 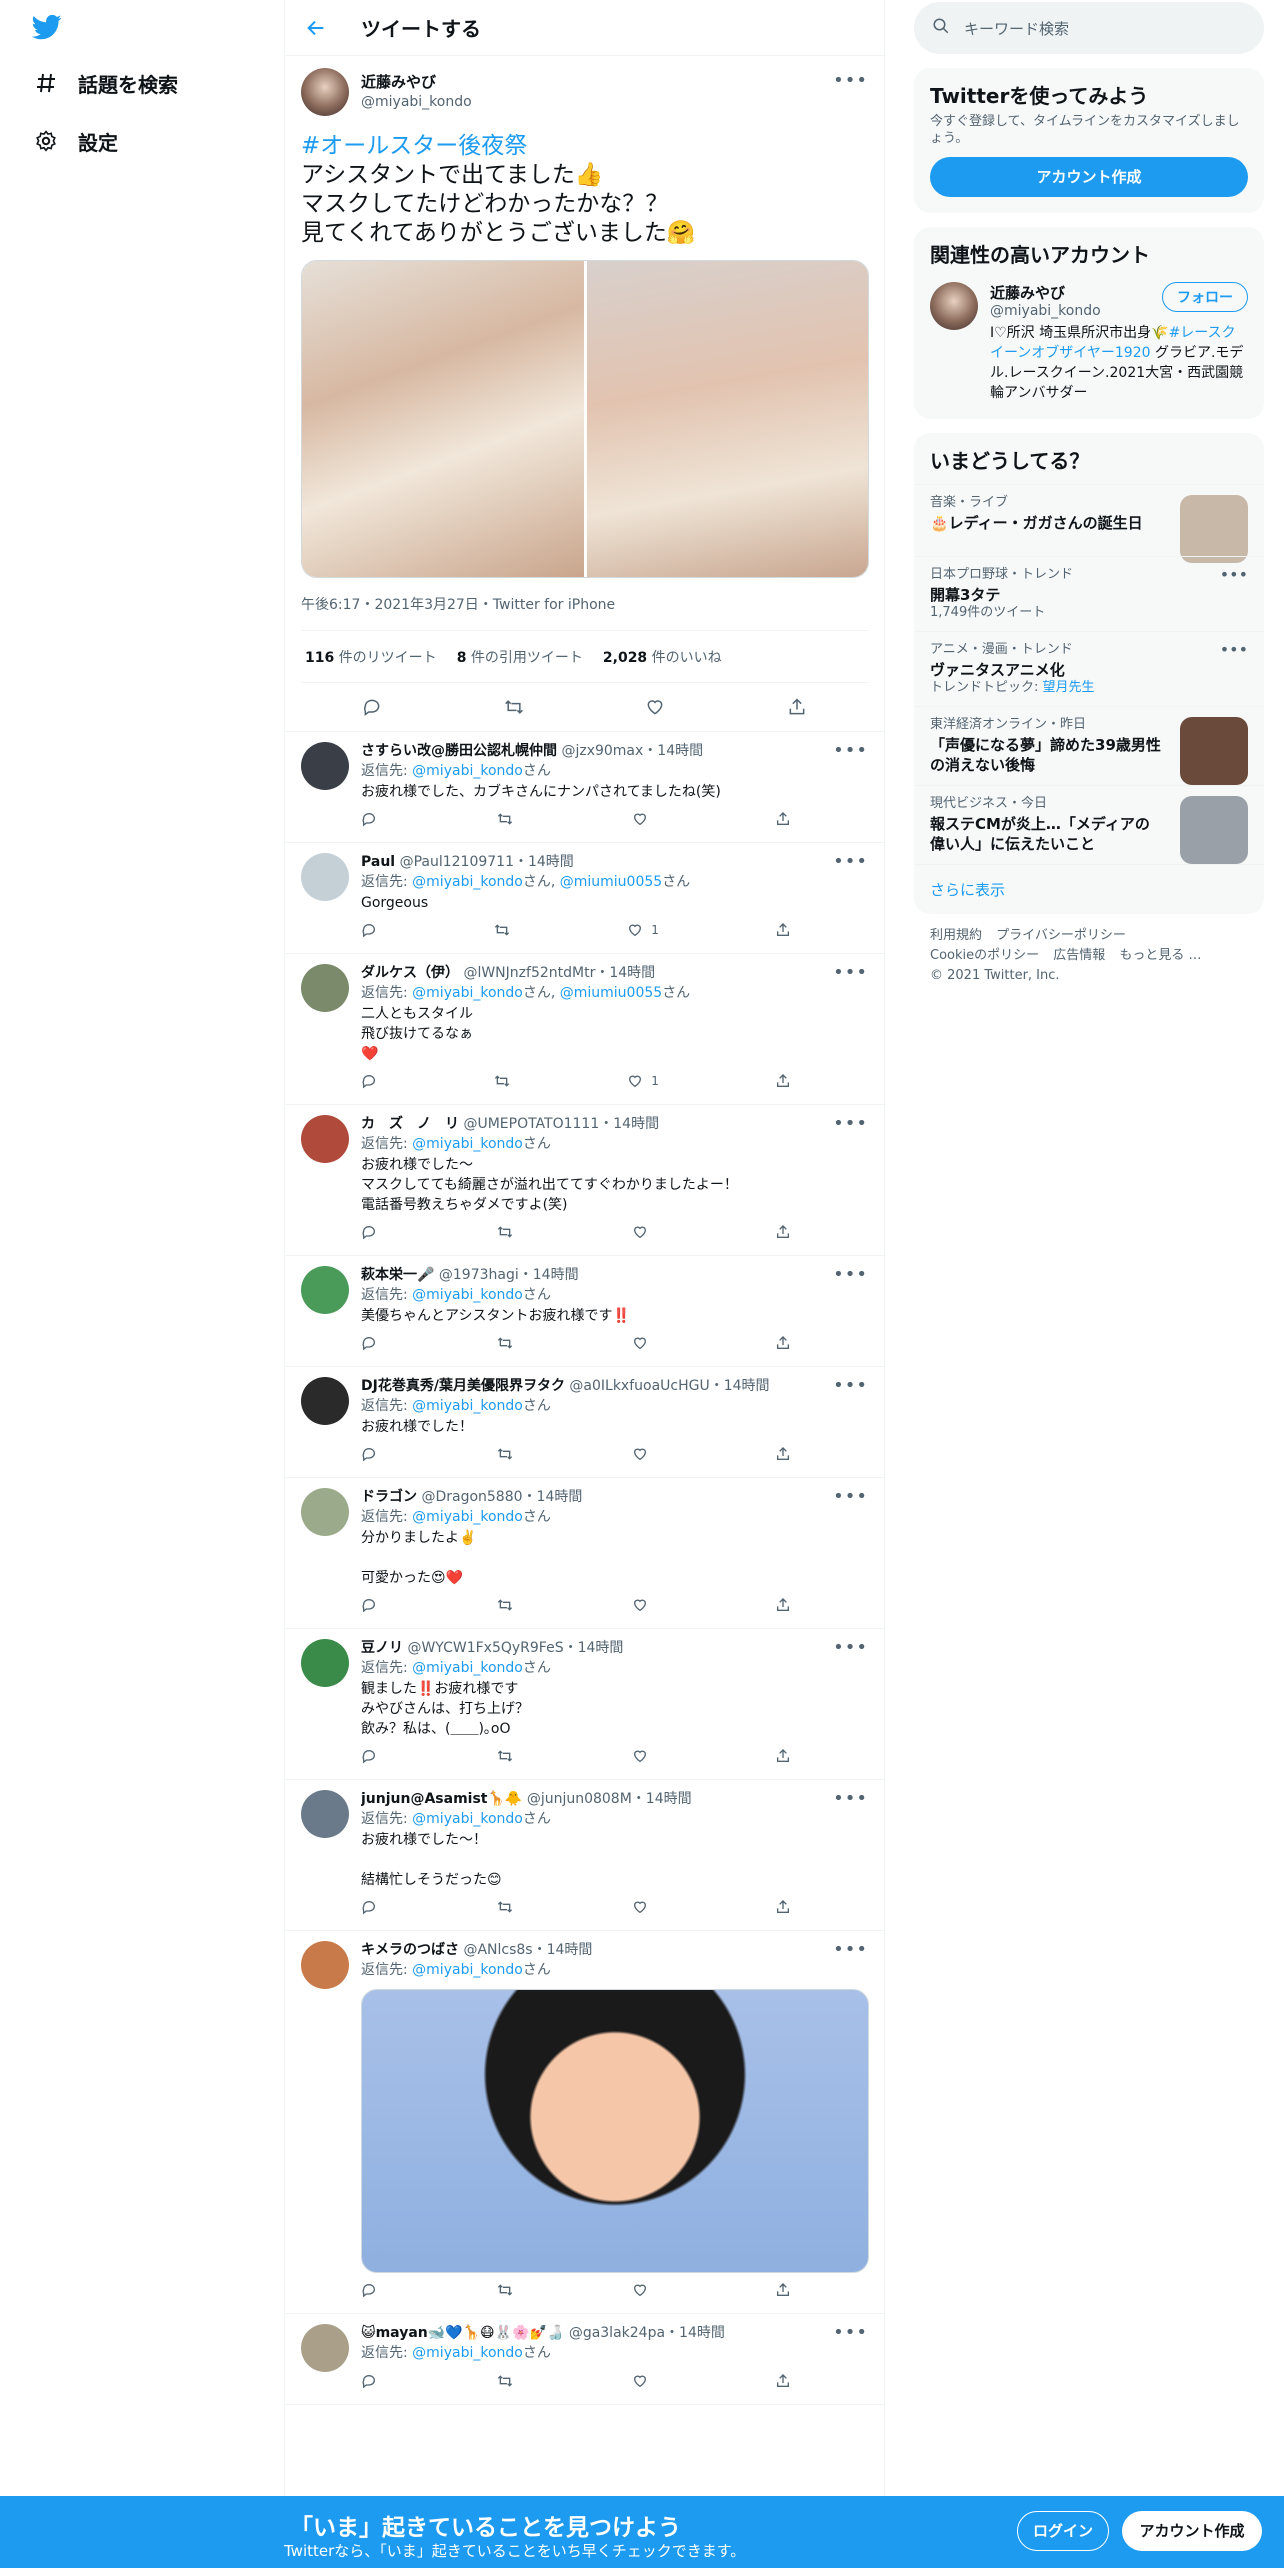 I want to click on reply-author-name: junjun@Asamist🦒🐥, so click(x=441, y=1799).